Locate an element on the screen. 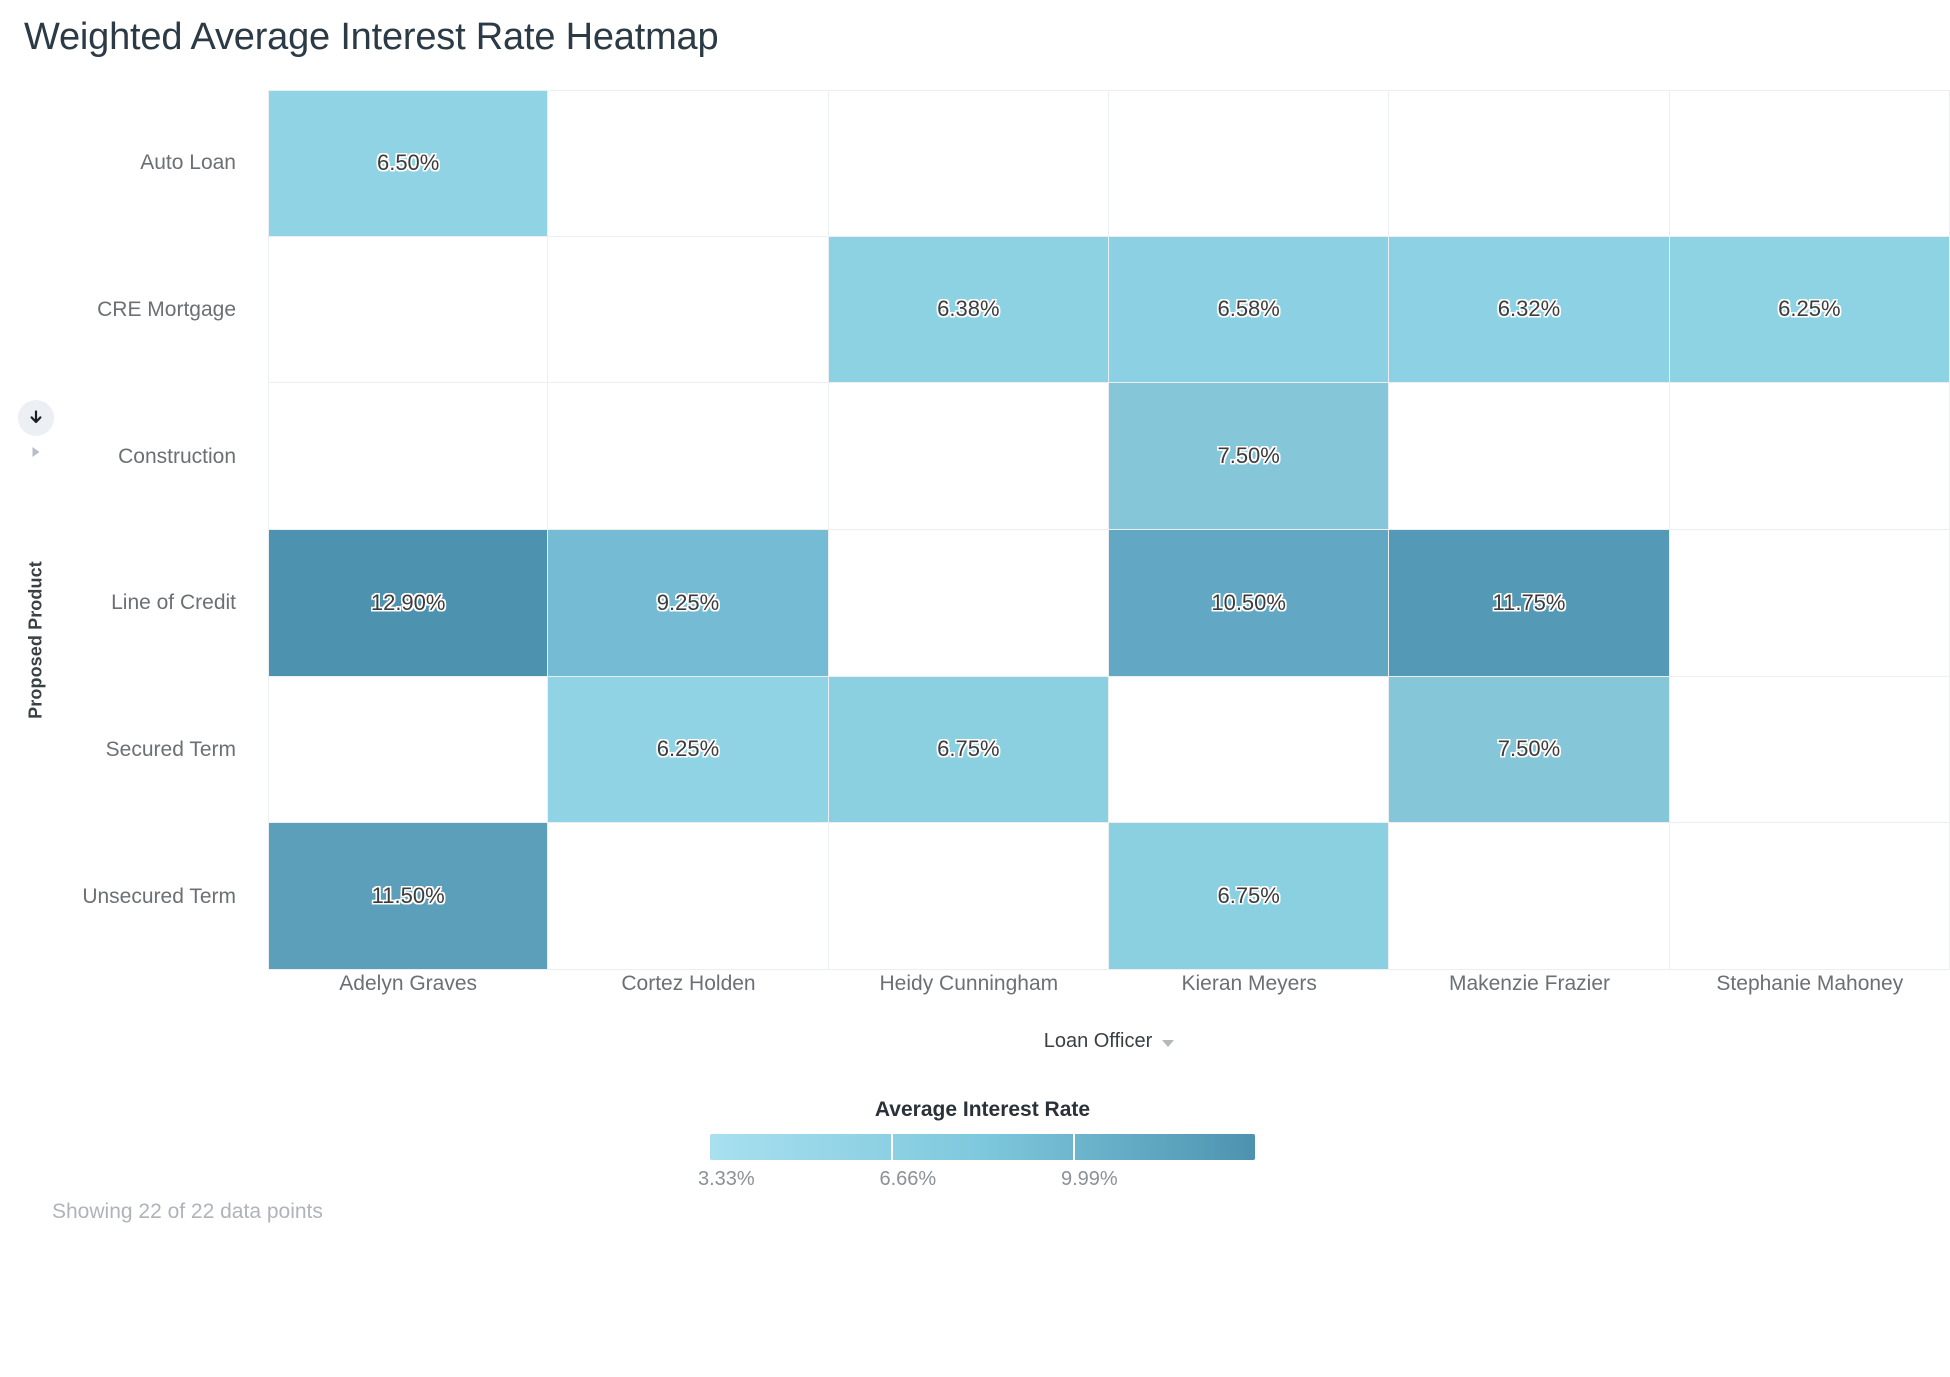 The height and width of the screenshot is (1377, 1950). legend-tick-label: 9.99% is located at coordinates (1089, 1179).